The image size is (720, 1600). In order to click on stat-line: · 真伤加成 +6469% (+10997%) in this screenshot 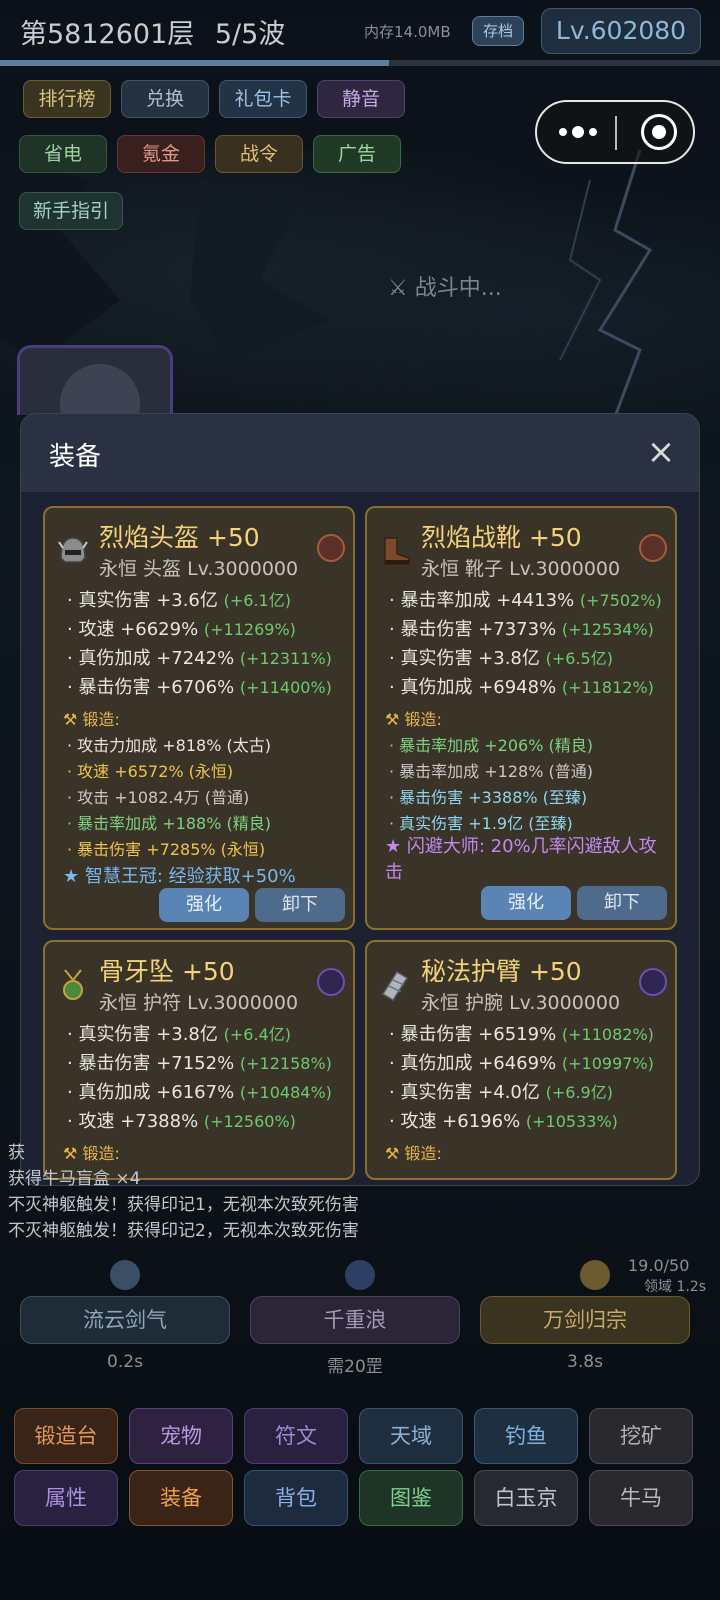, I will do `click(521, 1063)`.